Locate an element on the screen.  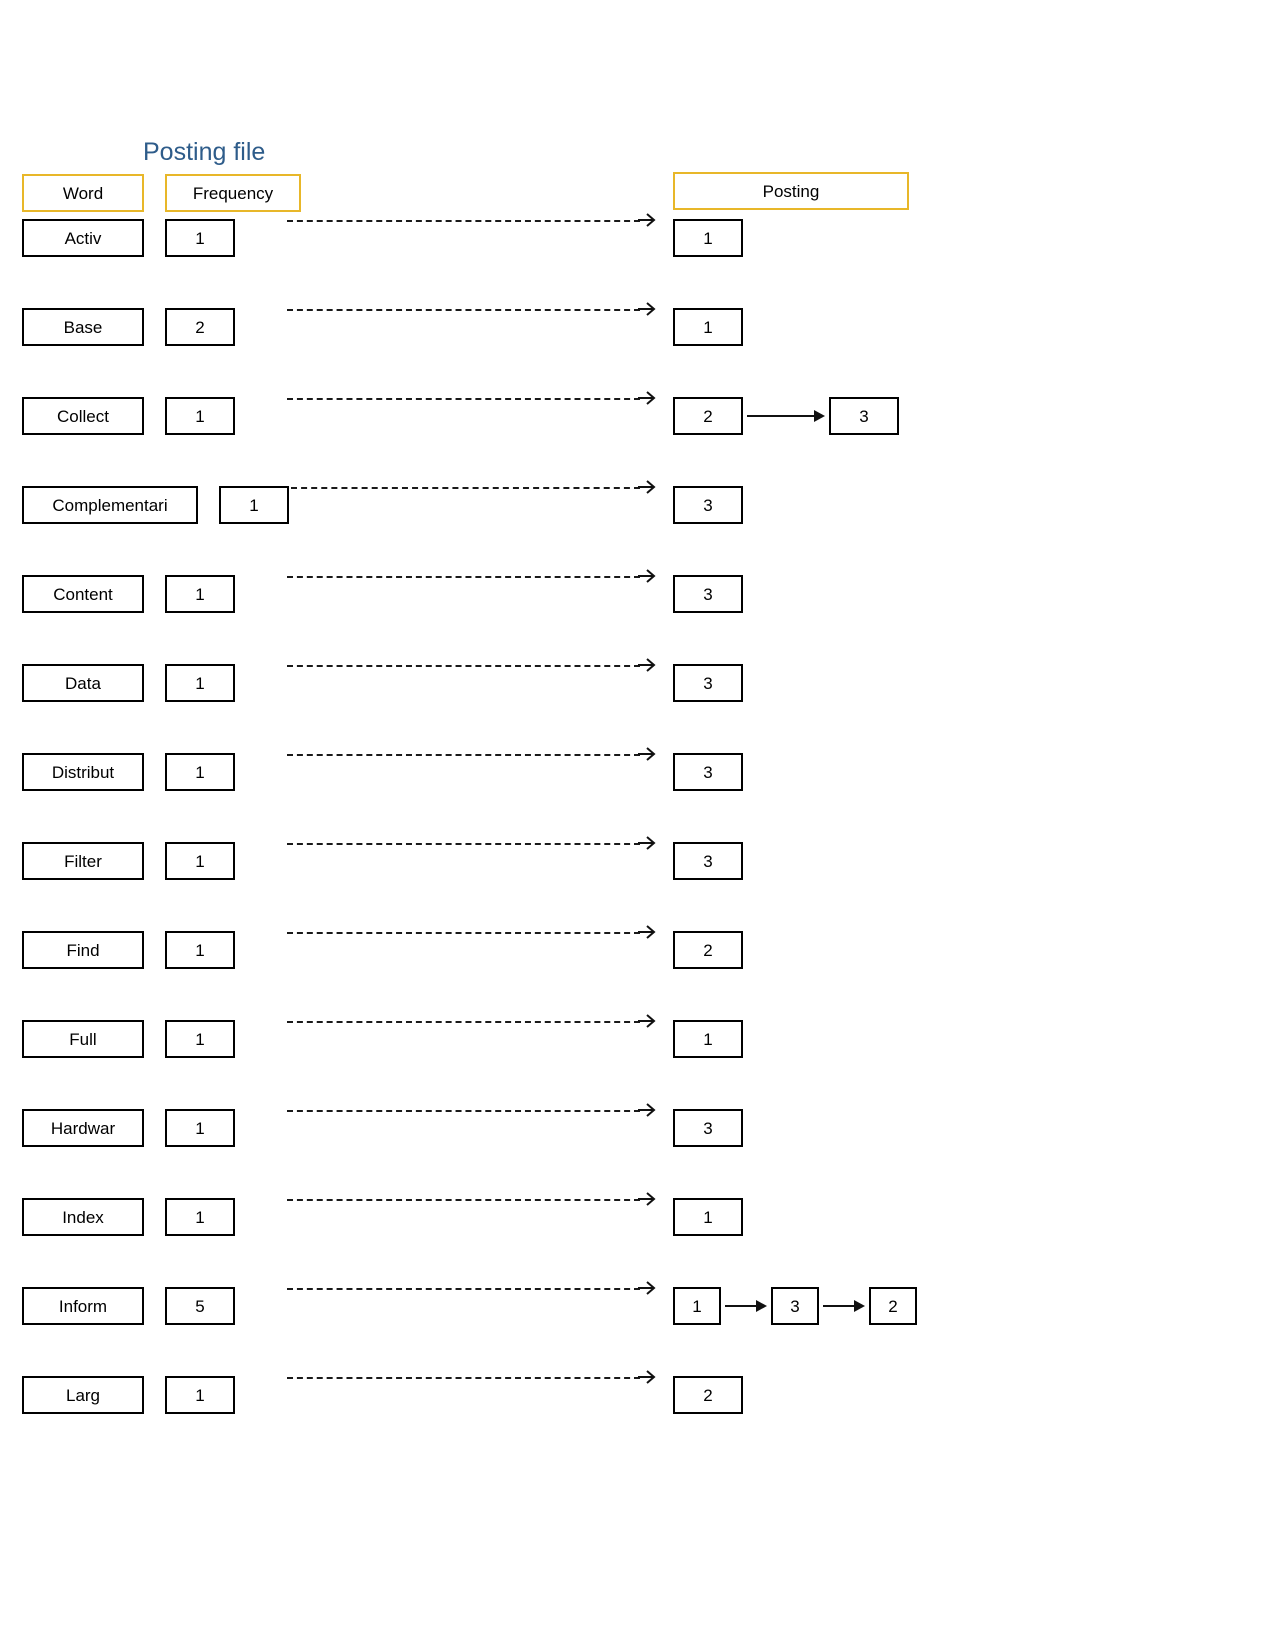
word-cell-label: Larg is located at coordinates (83, 1395).